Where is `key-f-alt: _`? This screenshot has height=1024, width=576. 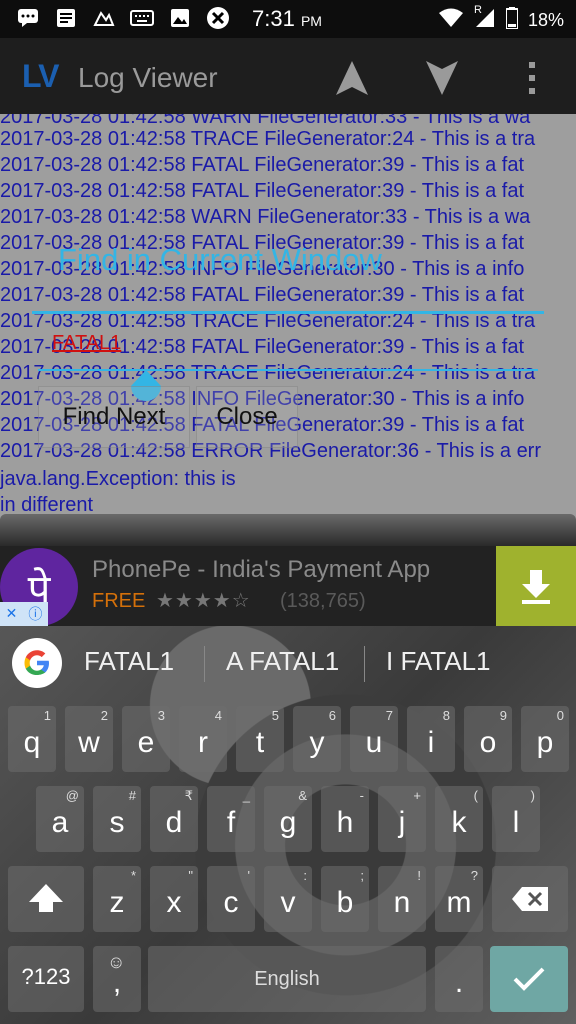
key-f-alt: _ is located at coordinates (246, 795).